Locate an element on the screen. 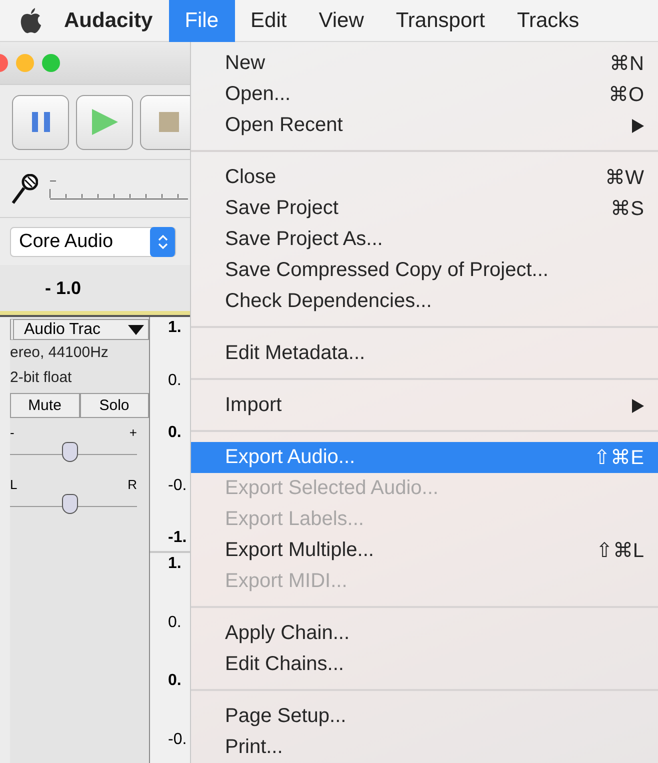  menu-item: Export Audio... ⇧⌘E is located at coordinates (424, 457).